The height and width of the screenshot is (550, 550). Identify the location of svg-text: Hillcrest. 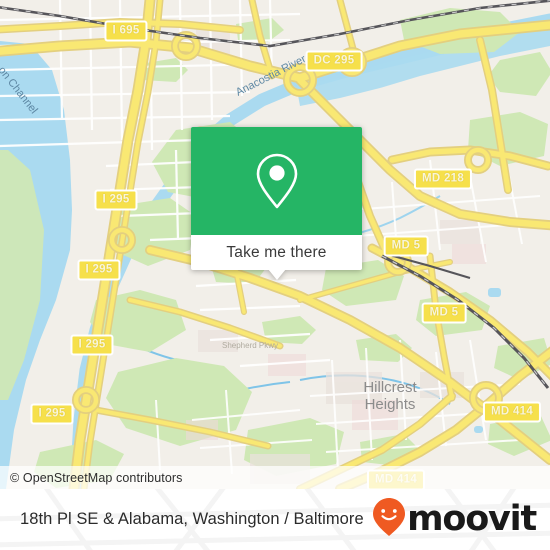
(390, 387).